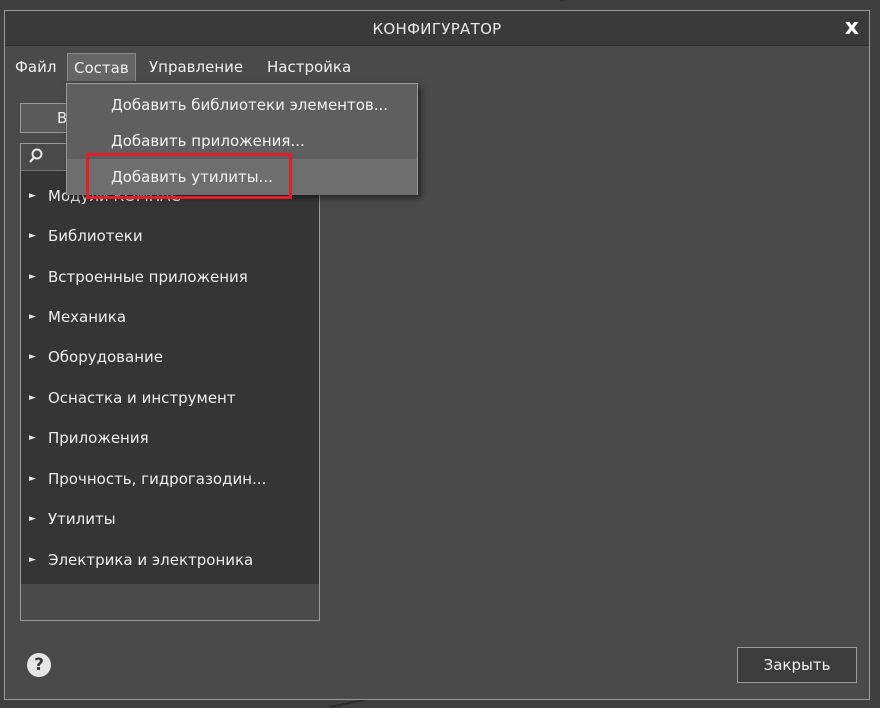  Describe the element at coordinates (196, 67) in the screenshot. I see `menu-management: Управление` at that location.